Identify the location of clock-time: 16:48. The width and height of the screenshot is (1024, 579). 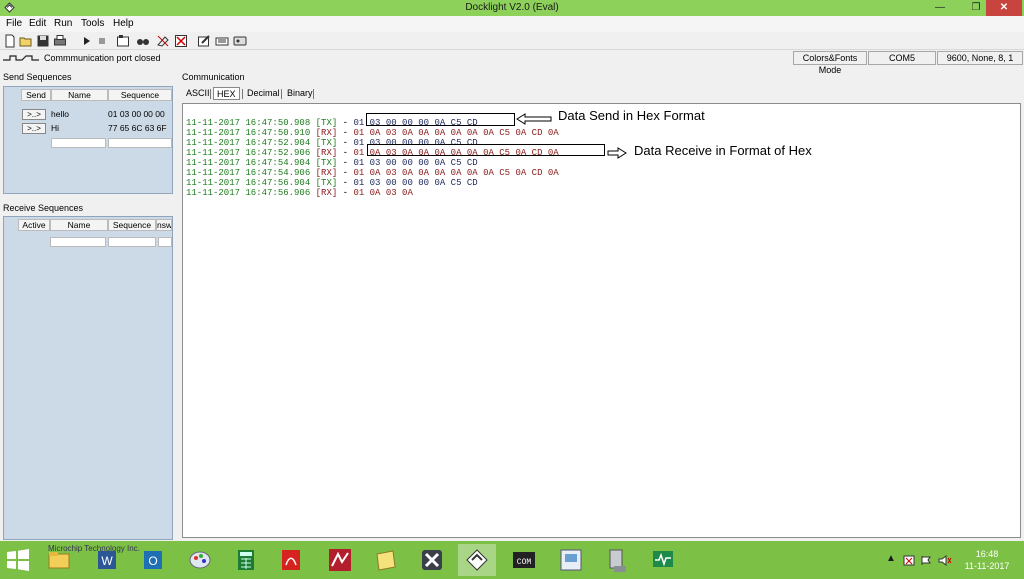
(987, 554).